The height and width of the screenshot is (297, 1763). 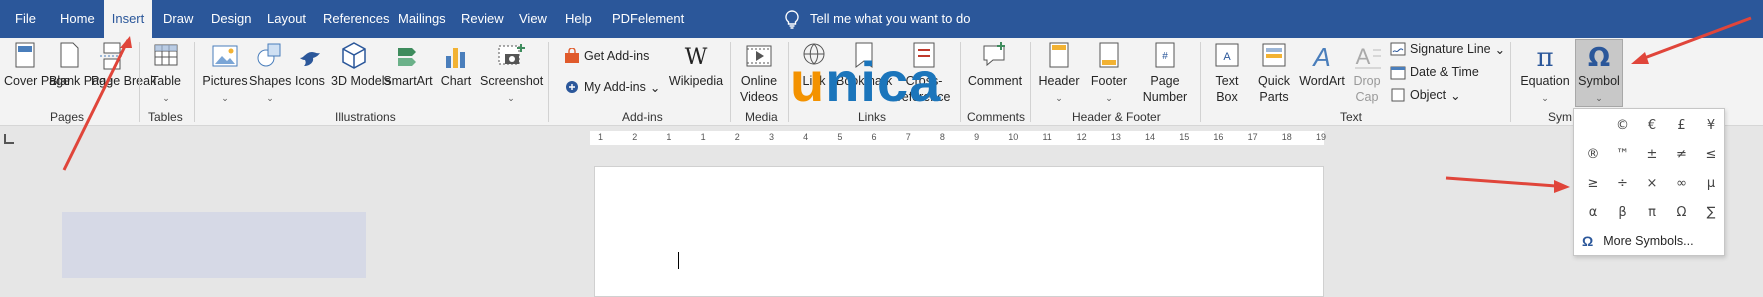 I want to click on symbol-cell: ¥, so click(x=1711, y=126).